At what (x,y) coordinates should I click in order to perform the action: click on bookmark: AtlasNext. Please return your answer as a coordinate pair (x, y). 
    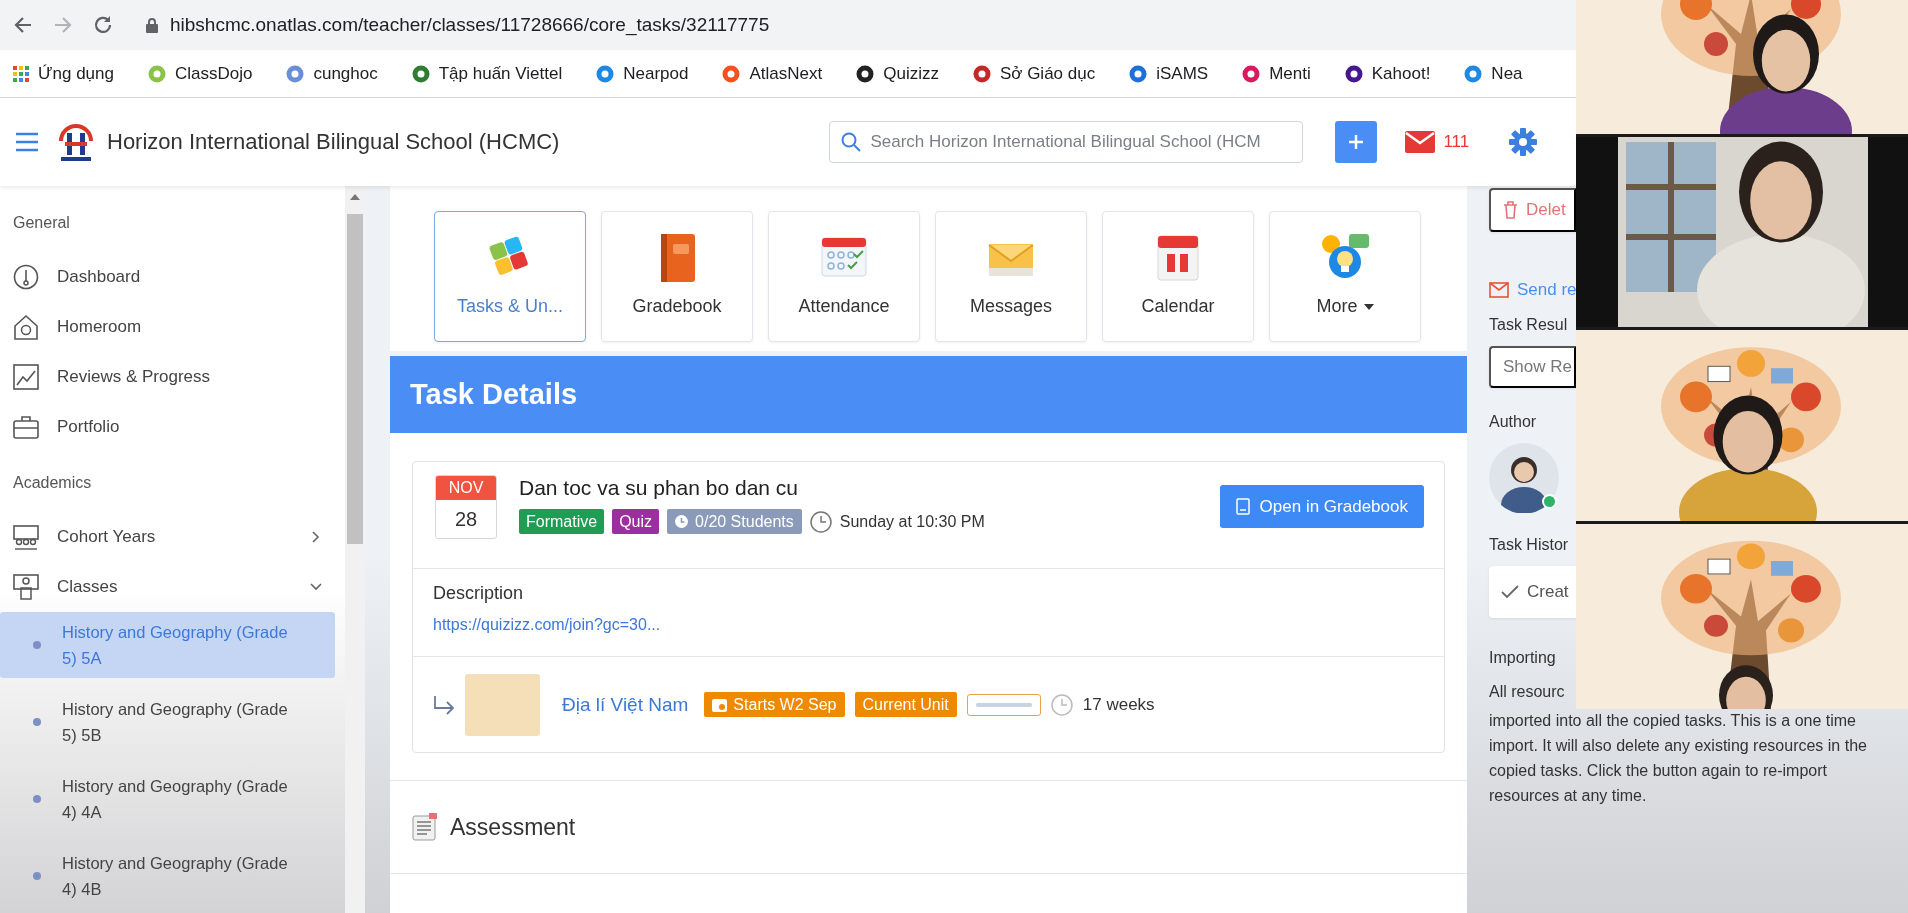
    Looking at the image, I should click on (772, 73).